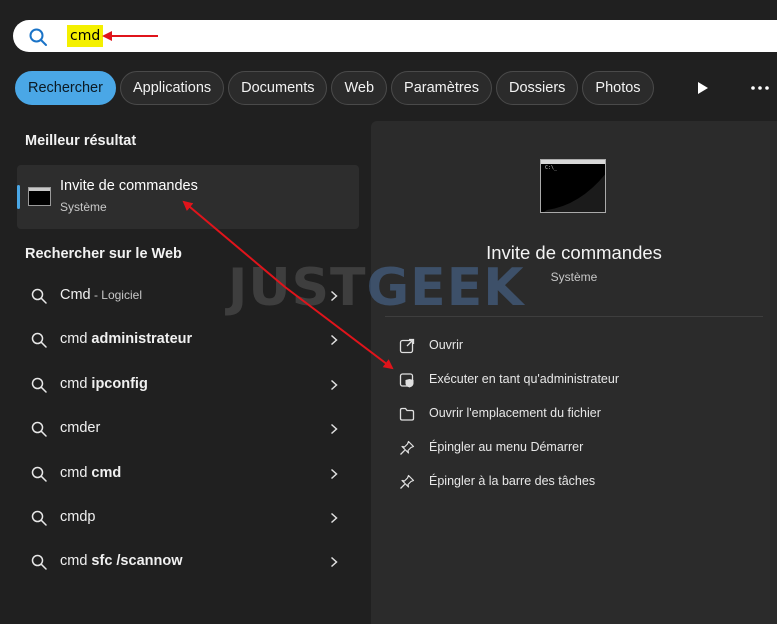 Image resolution: width=777 pixels, height=624 pixels. Describe the element at coordinates (65, 88) in the screenshot. I see `tab-rechercher: Rechercher` at that location.